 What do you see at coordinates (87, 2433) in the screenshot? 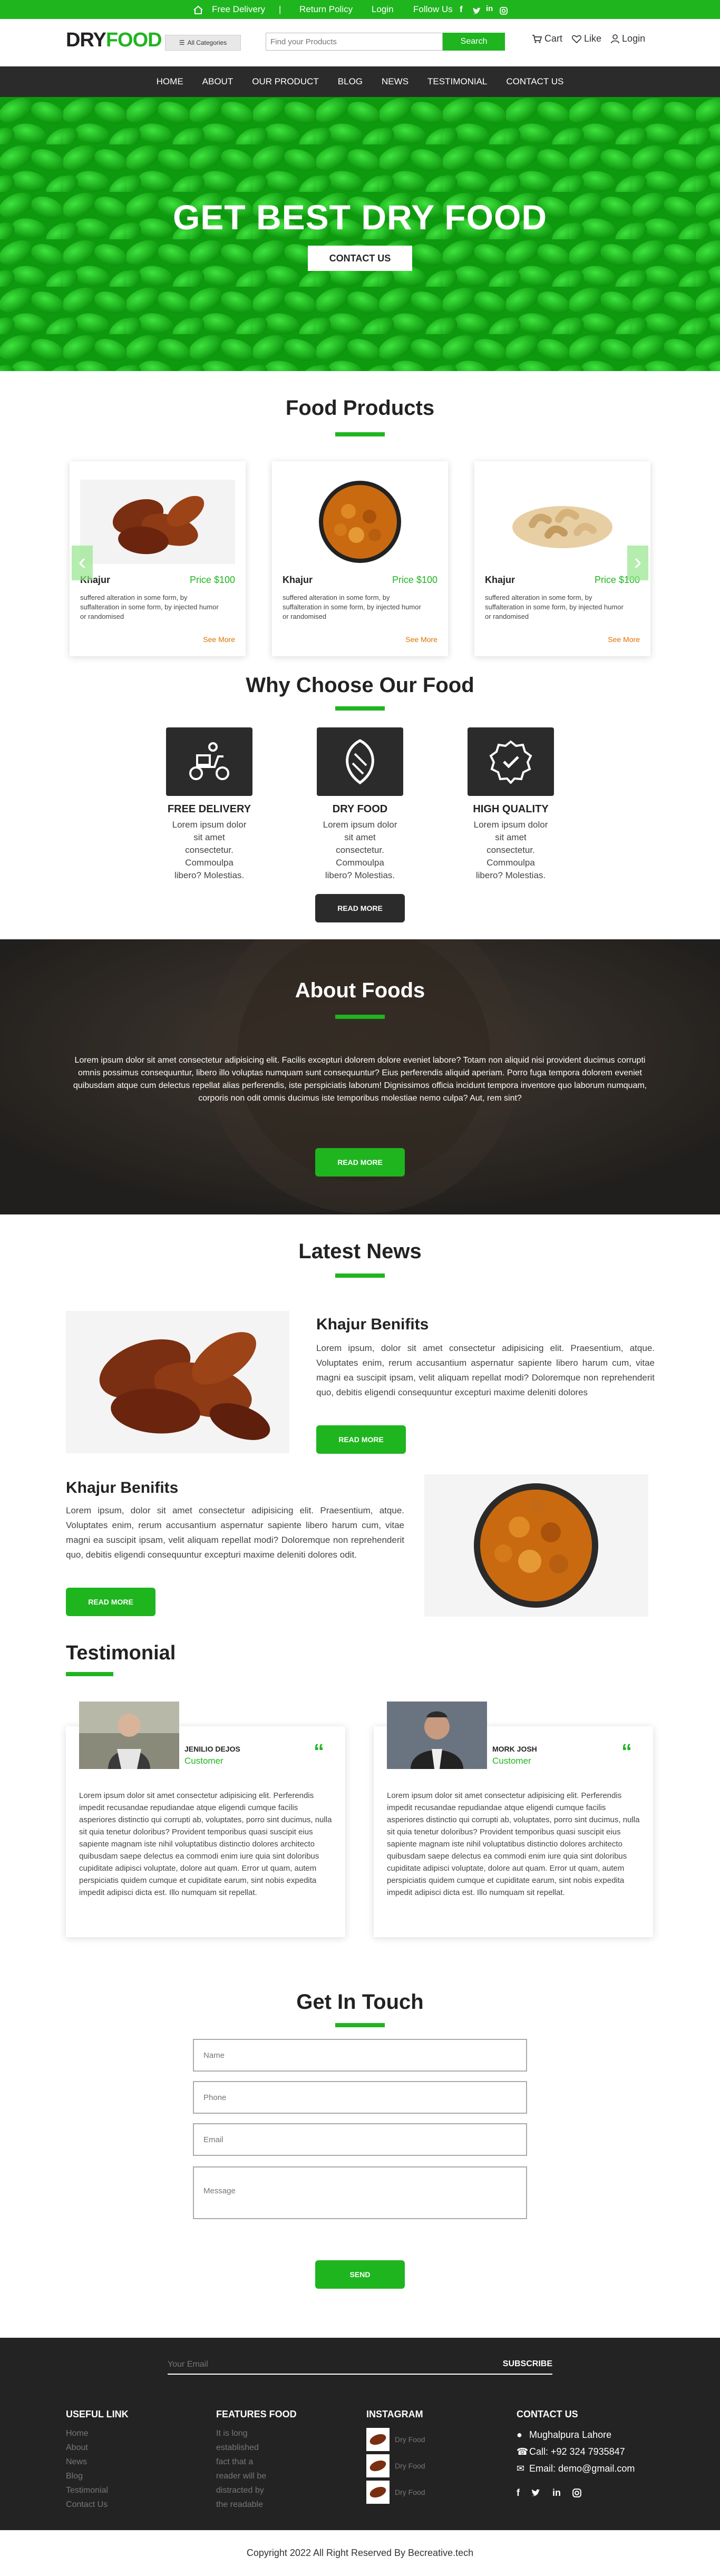
I see `footer-link-home: Home` at bounding box center [87, 2433].